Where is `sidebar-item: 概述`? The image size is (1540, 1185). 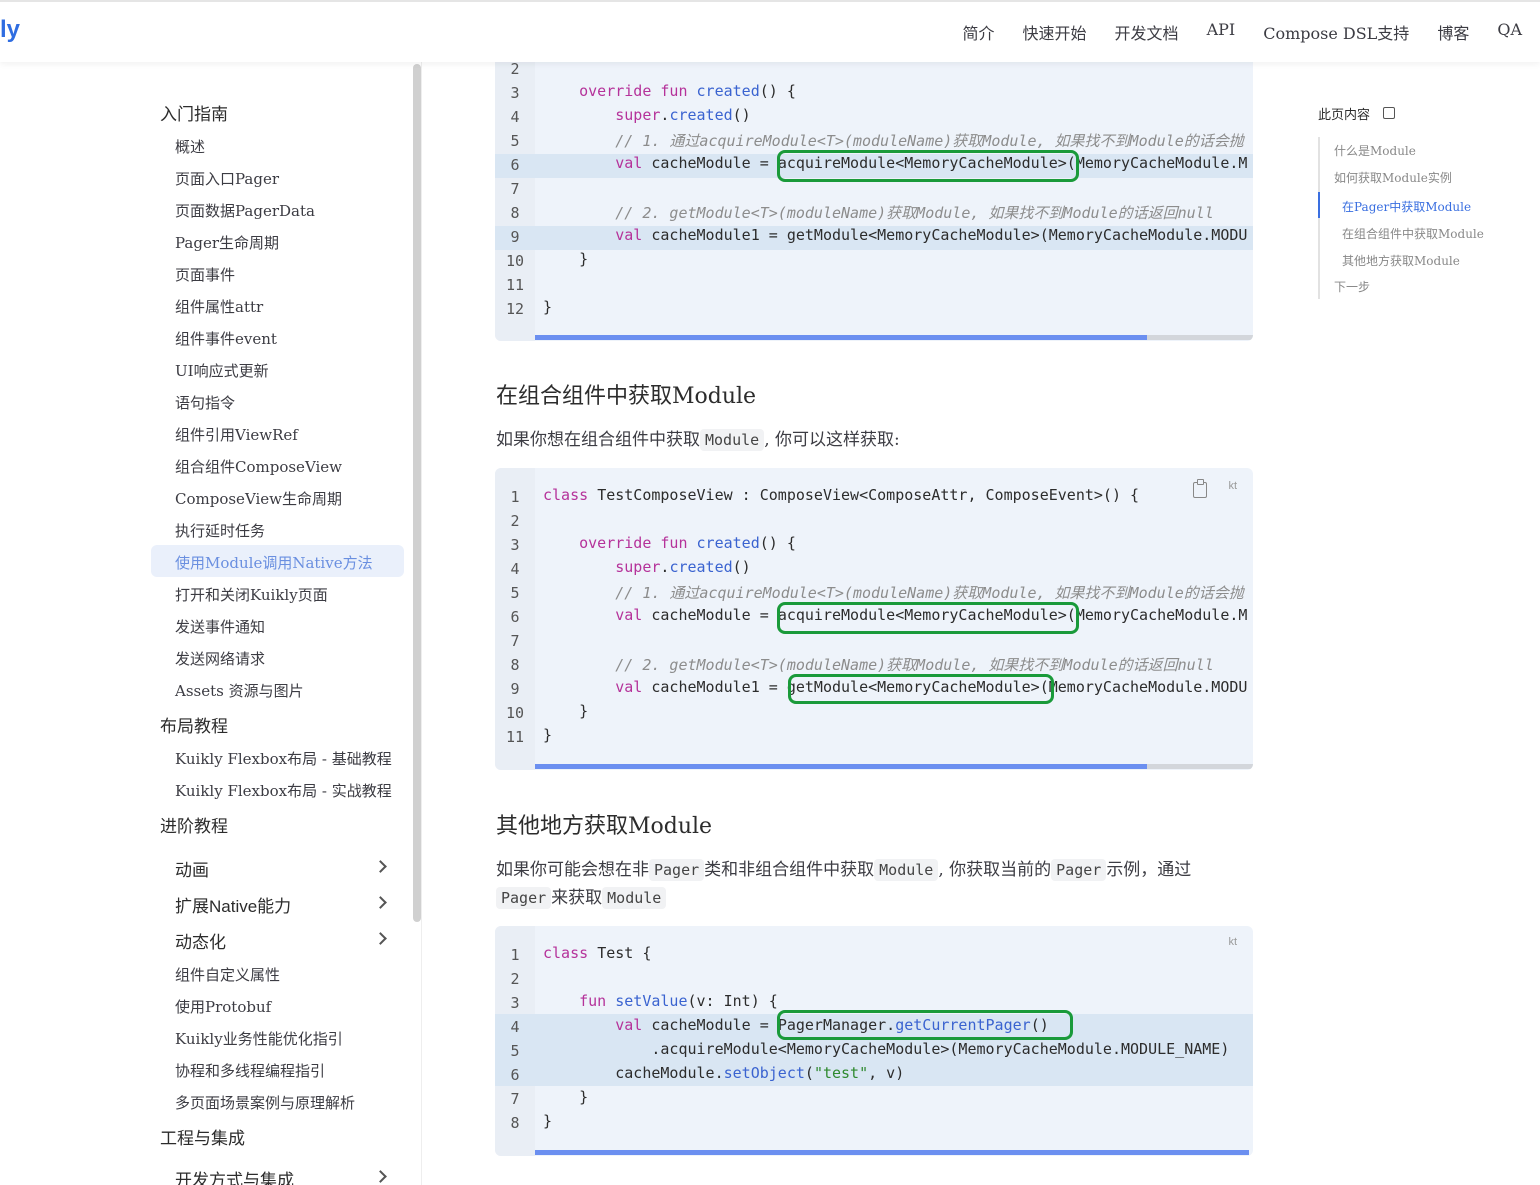 sidebar-item: 概述 is located at coordinates (190, 146).